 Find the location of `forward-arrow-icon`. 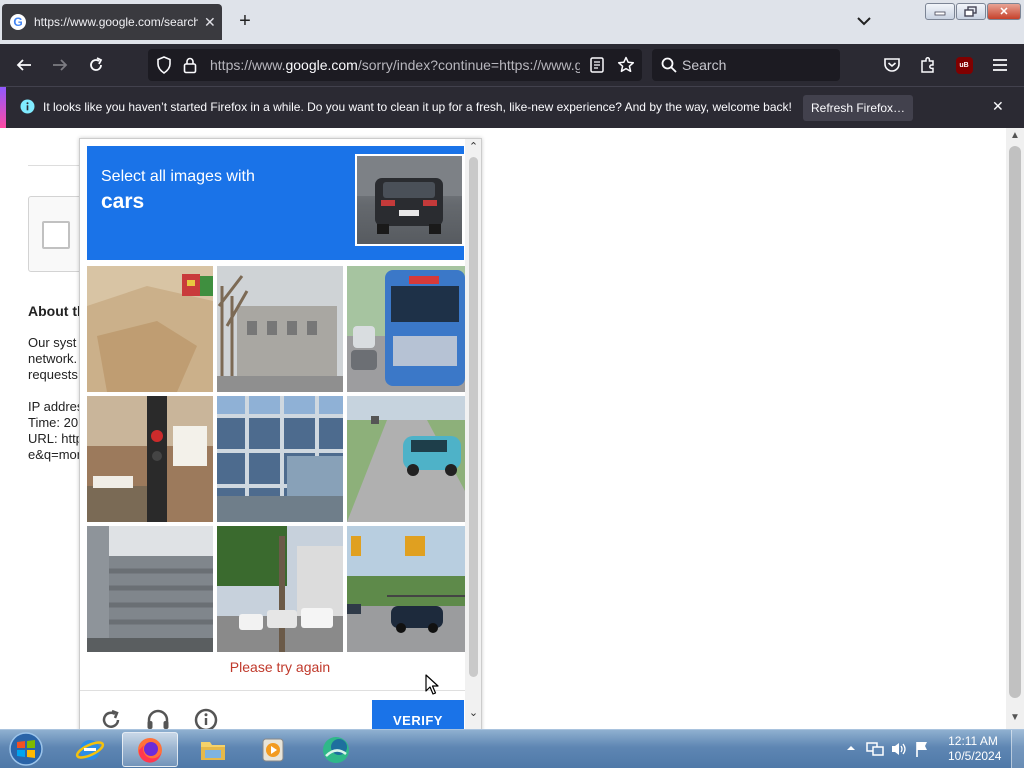

forward-arrow-icon is located at coordinates (60, 65).